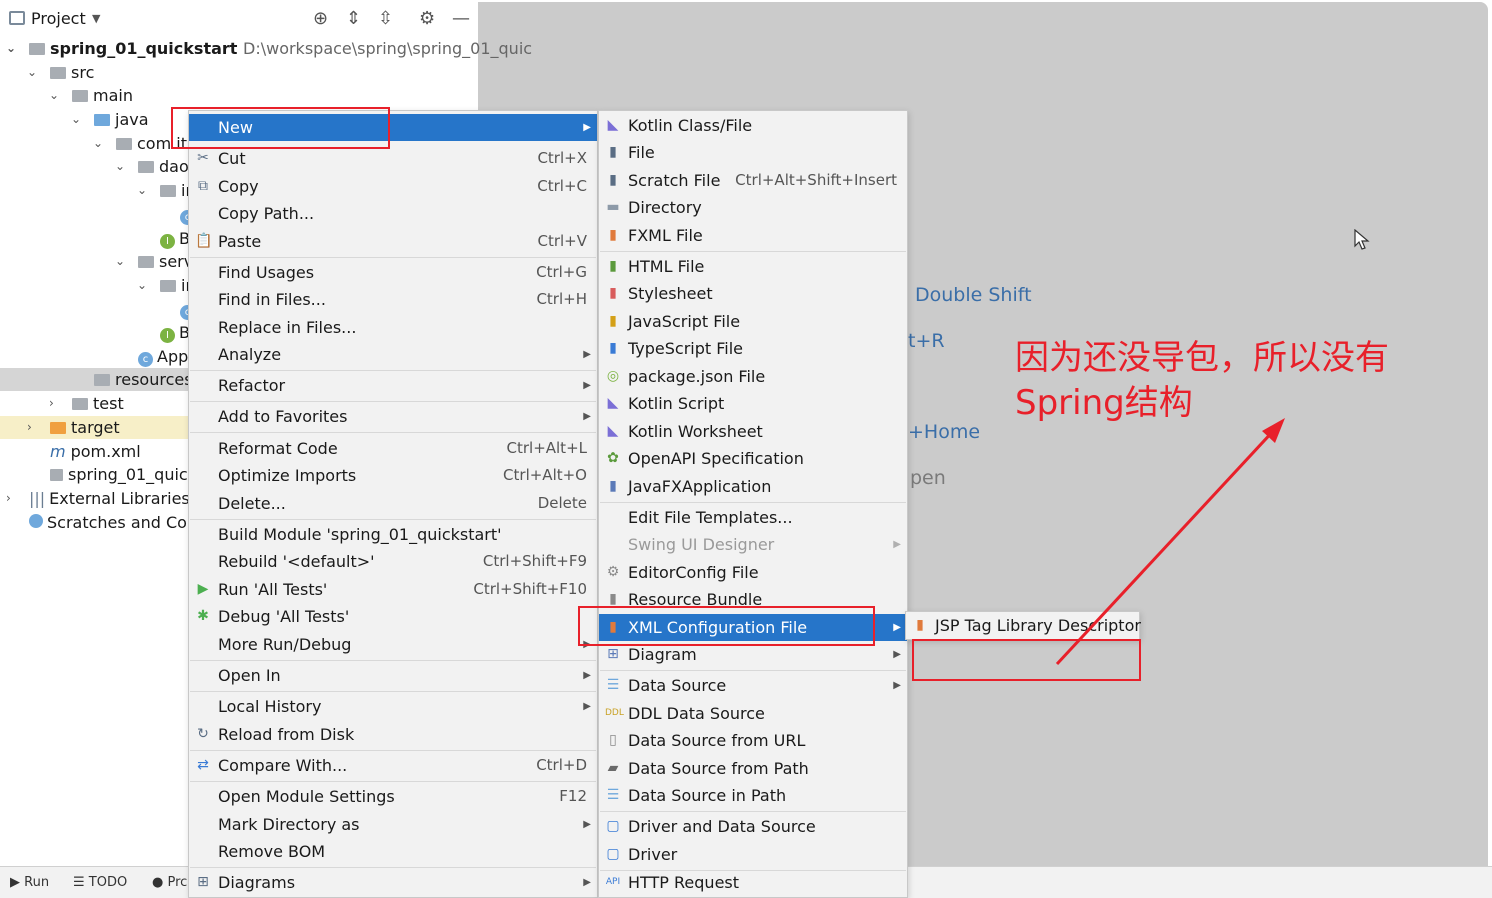  Describe the element at coordinates (1170, 542) in the screenshot. I see `annotation-arrow` at that location.